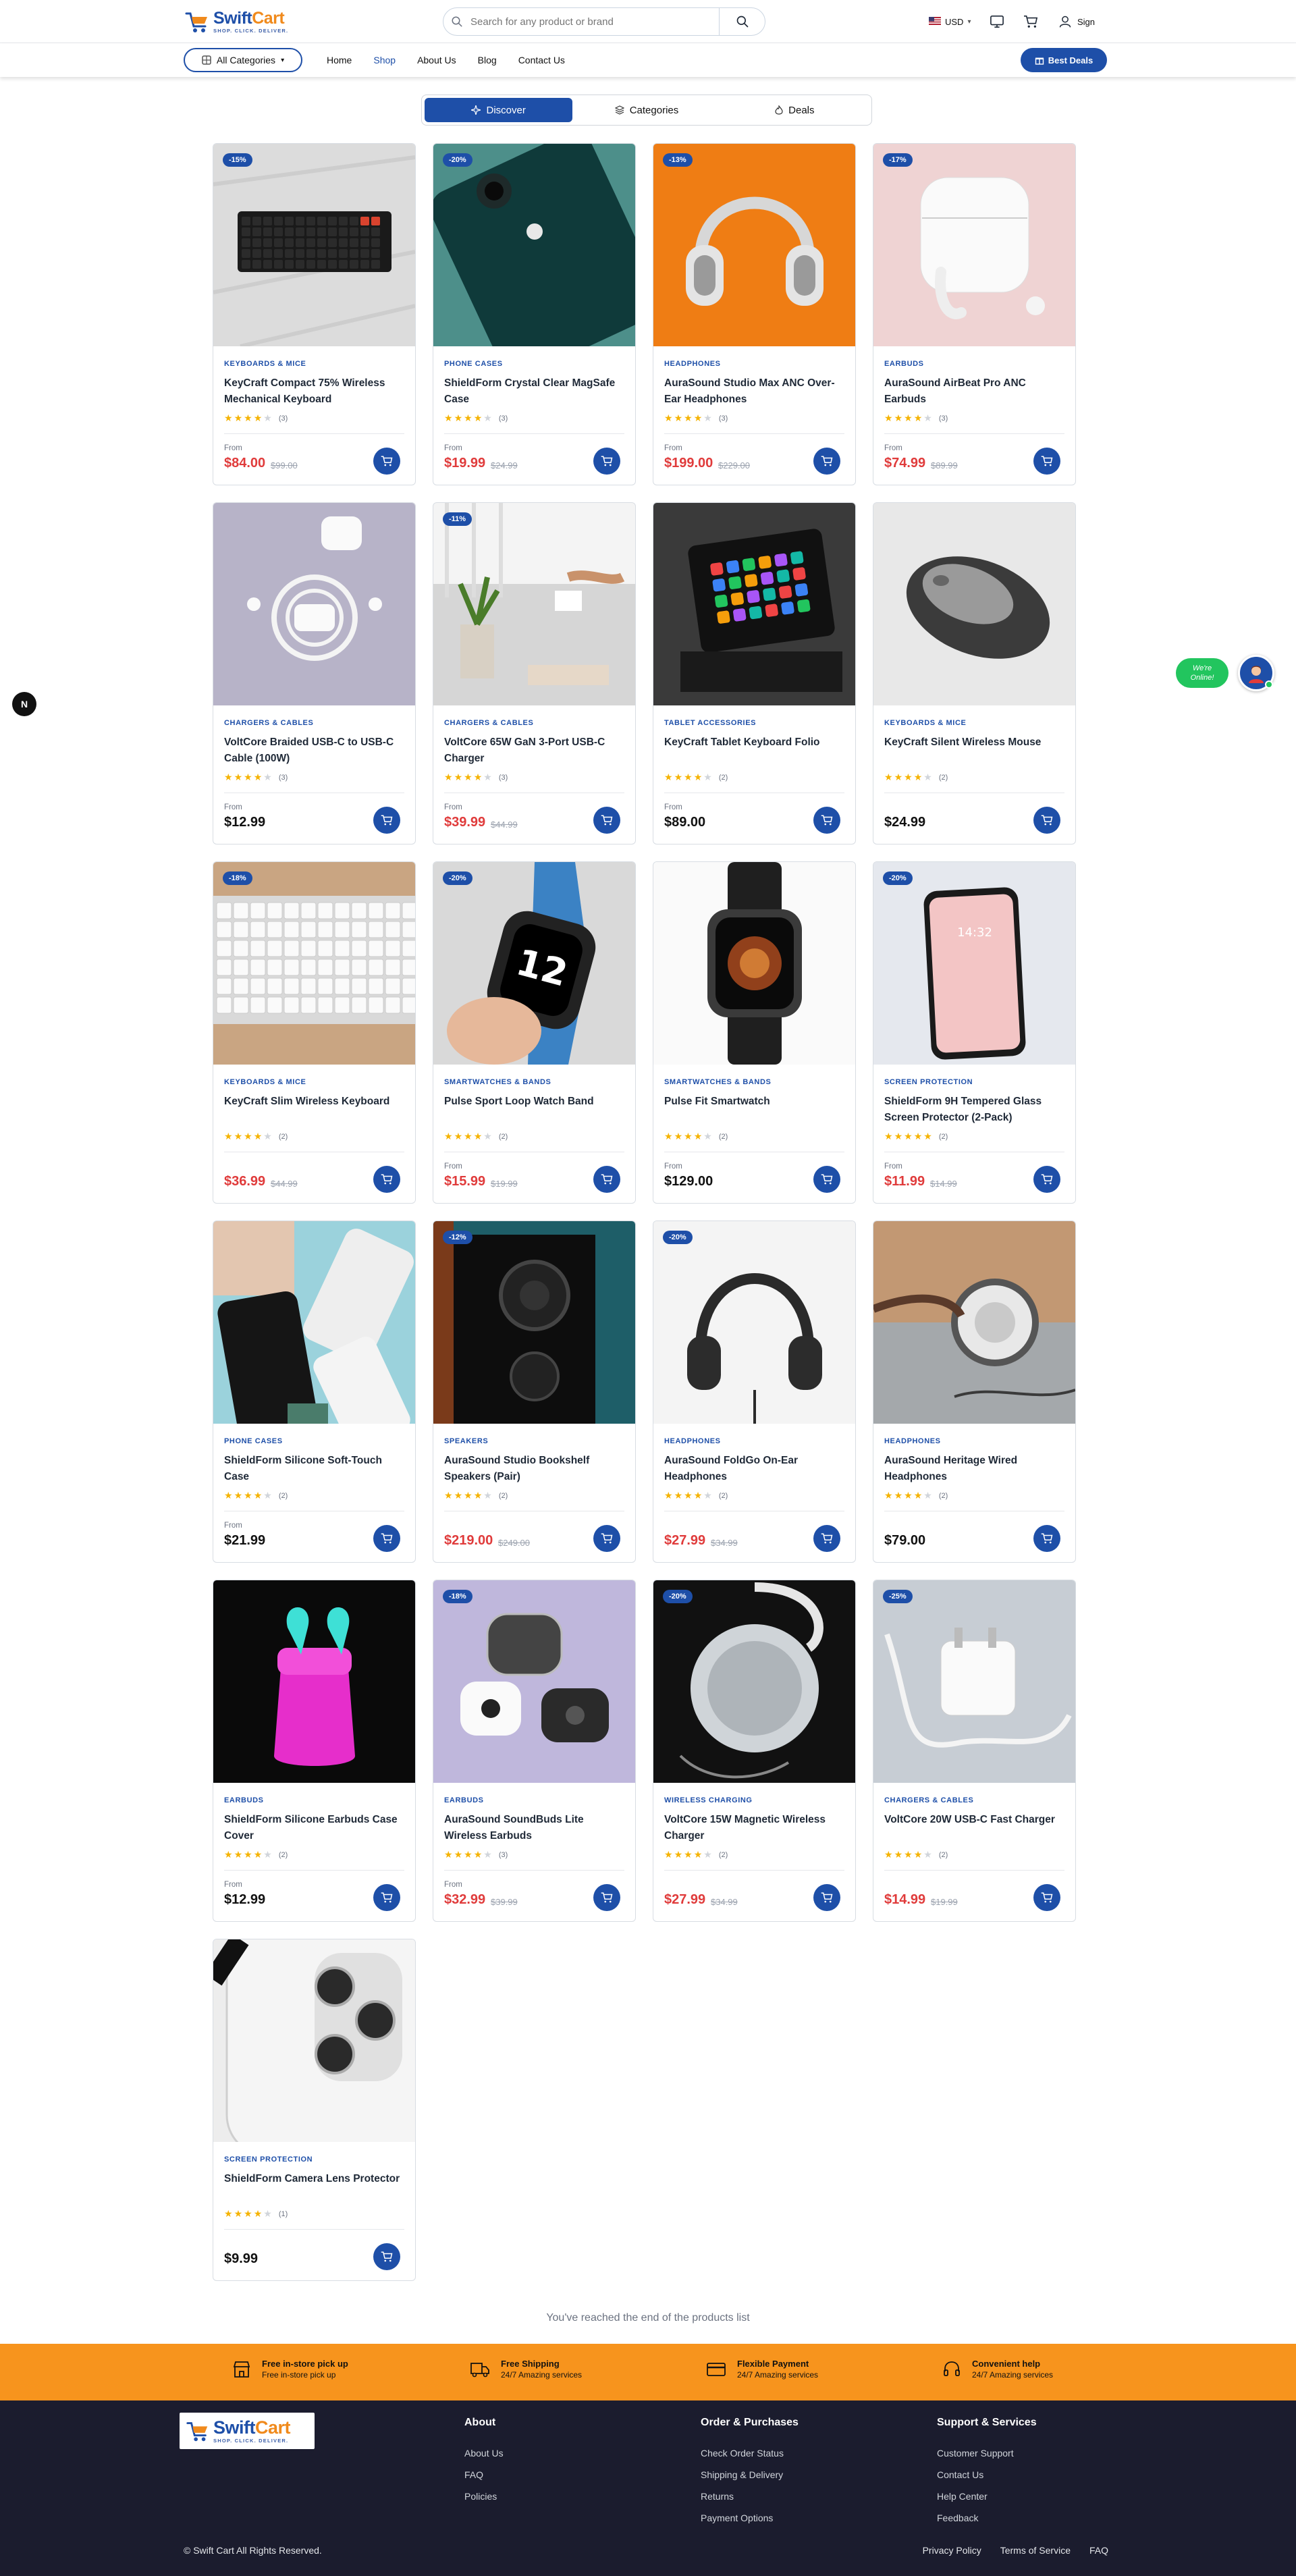  Describe the element at coordinates (339, 60) in the screenshot. I see `nav-home: Home` at that location.